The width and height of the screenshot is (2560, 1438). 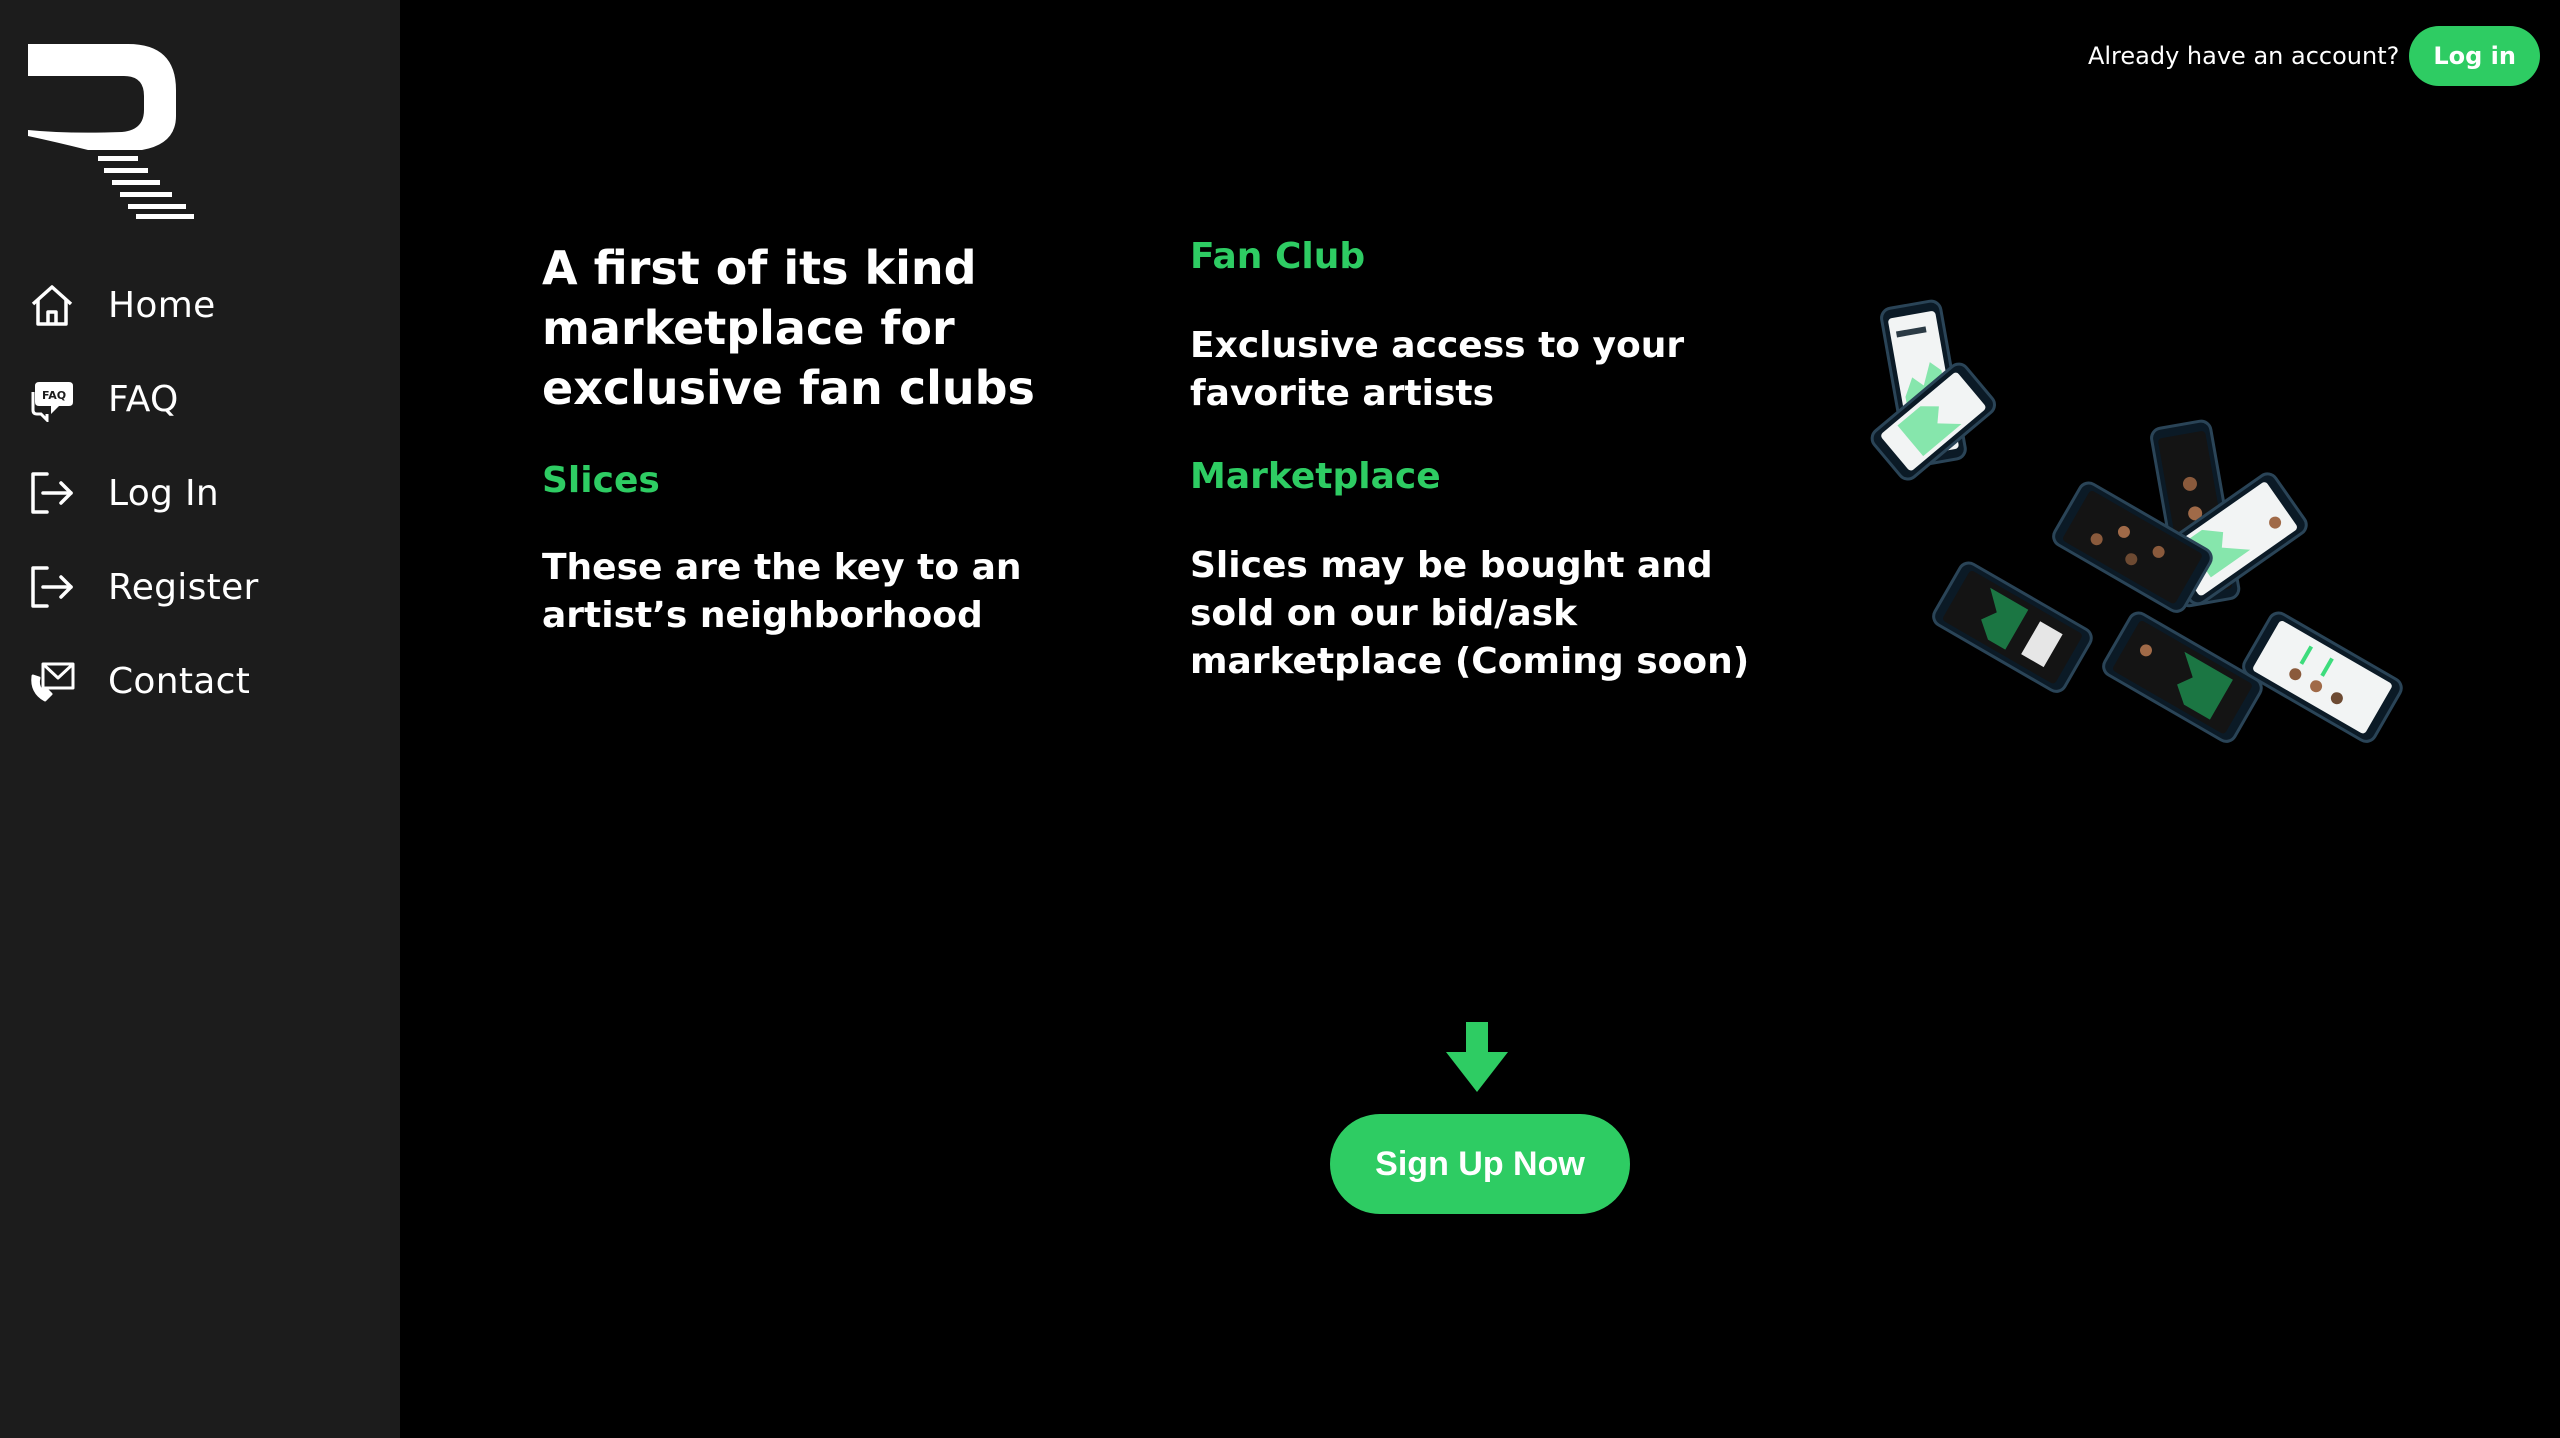 What do you see at coordinates (162, 305) in the screenshot?
I see `sidebar-item-label: Home` at bounding box center [162, 305].